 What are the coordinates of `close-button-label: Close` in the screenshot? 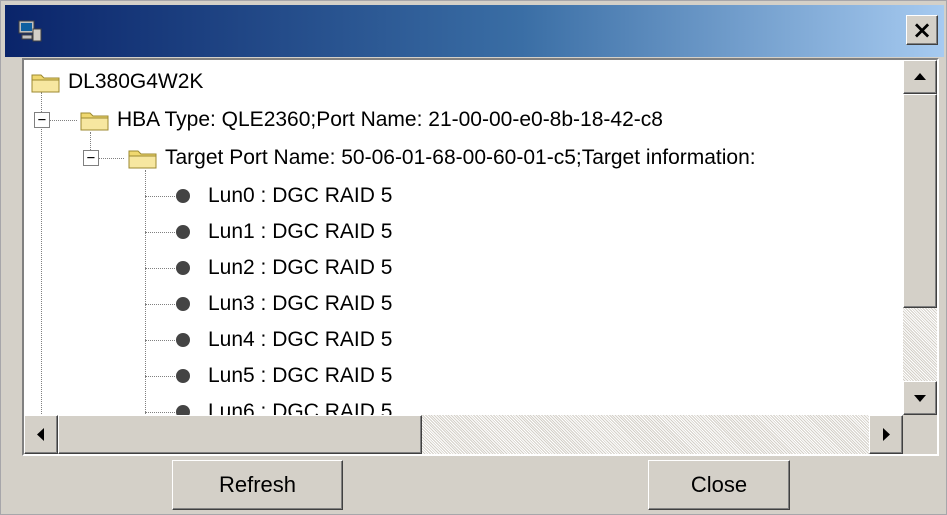 It's located at (719, 484).